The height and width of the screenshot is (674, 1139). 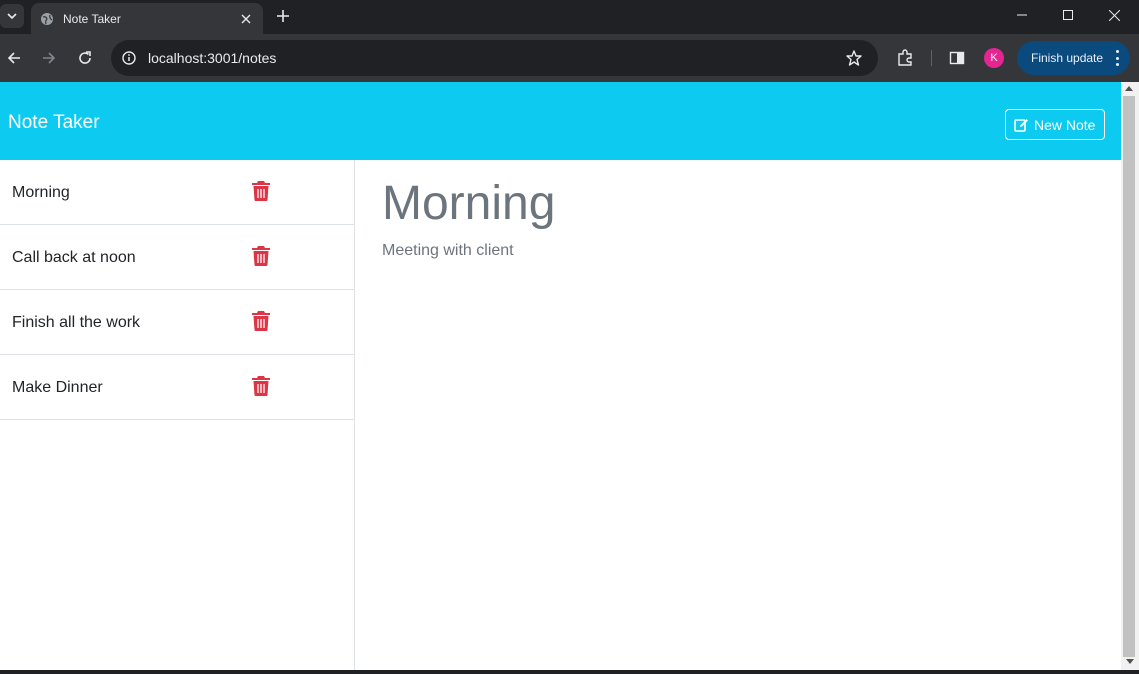 I want to click on close-window-button, so click(x=1114, y=15).